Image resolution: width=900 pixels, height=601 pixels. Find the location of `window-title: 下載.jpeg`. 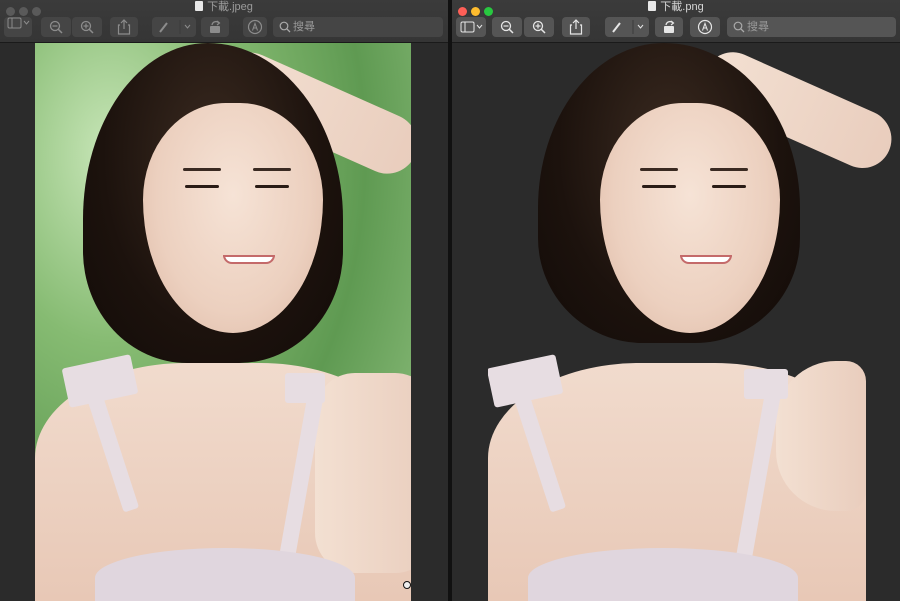

window-title: 下載.jpeg is located at coordinates (224, 7).